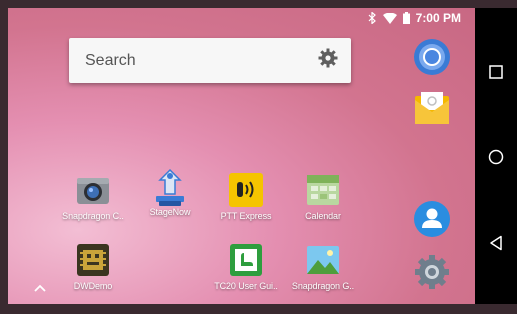 The width and height of the screenshot is (517, 314). What do you see at coordinates (432, 57) in the screenshot?
I see `chrome-icon` at bounding box center [432, 57].